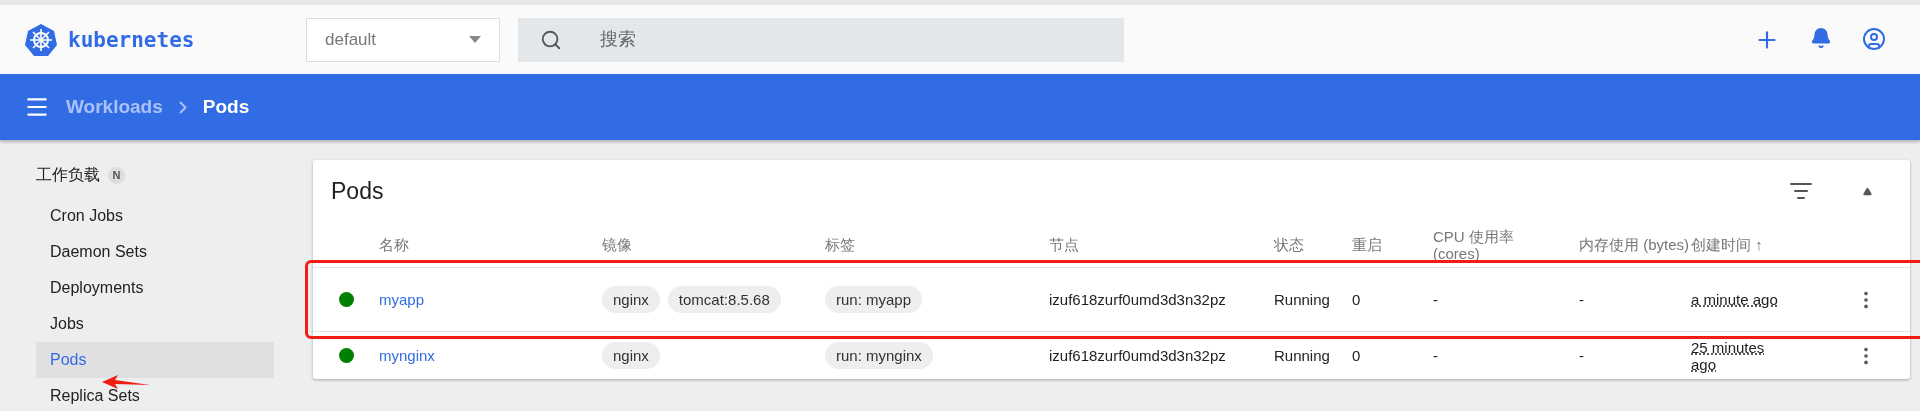 The width and height of the screenshot is (1920, 411). What do you see at coordinates (879, 355) in the screenshot?
I see `label-chip: run: mynginx` at bounding box center [879, 355].